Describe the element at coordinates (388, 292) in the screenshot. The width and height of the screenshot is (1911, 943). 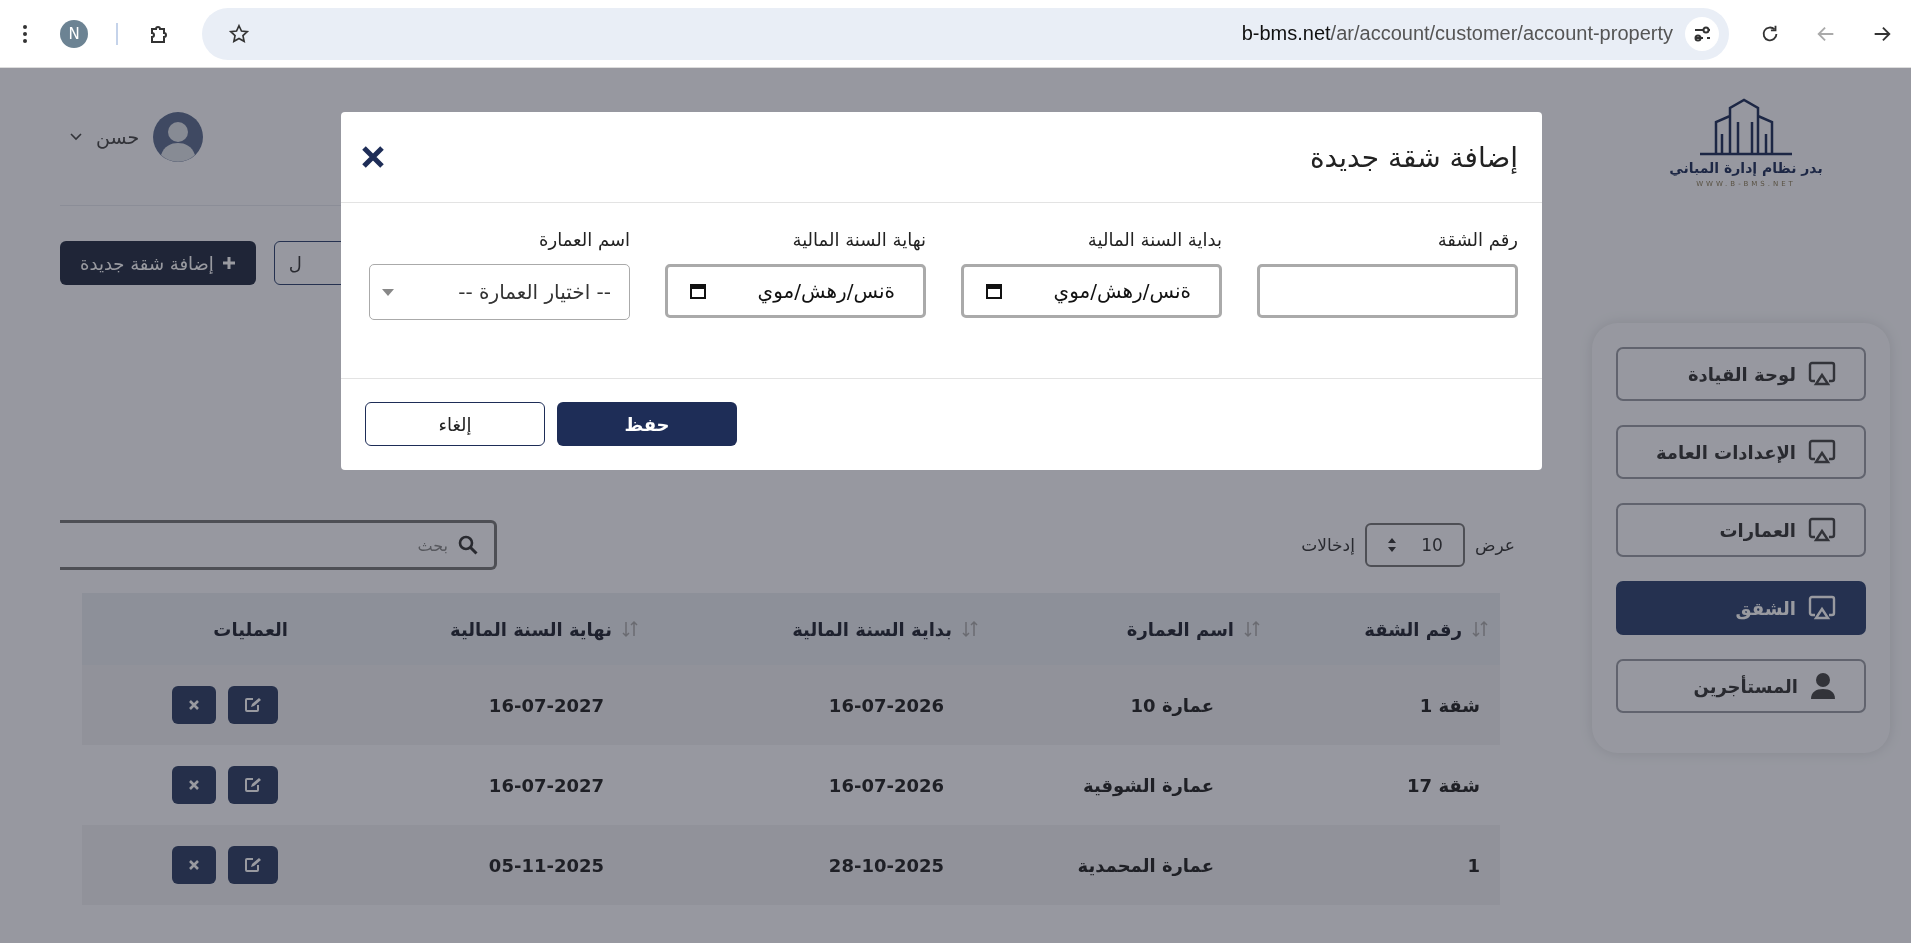
I see `caret-icon` at that location.